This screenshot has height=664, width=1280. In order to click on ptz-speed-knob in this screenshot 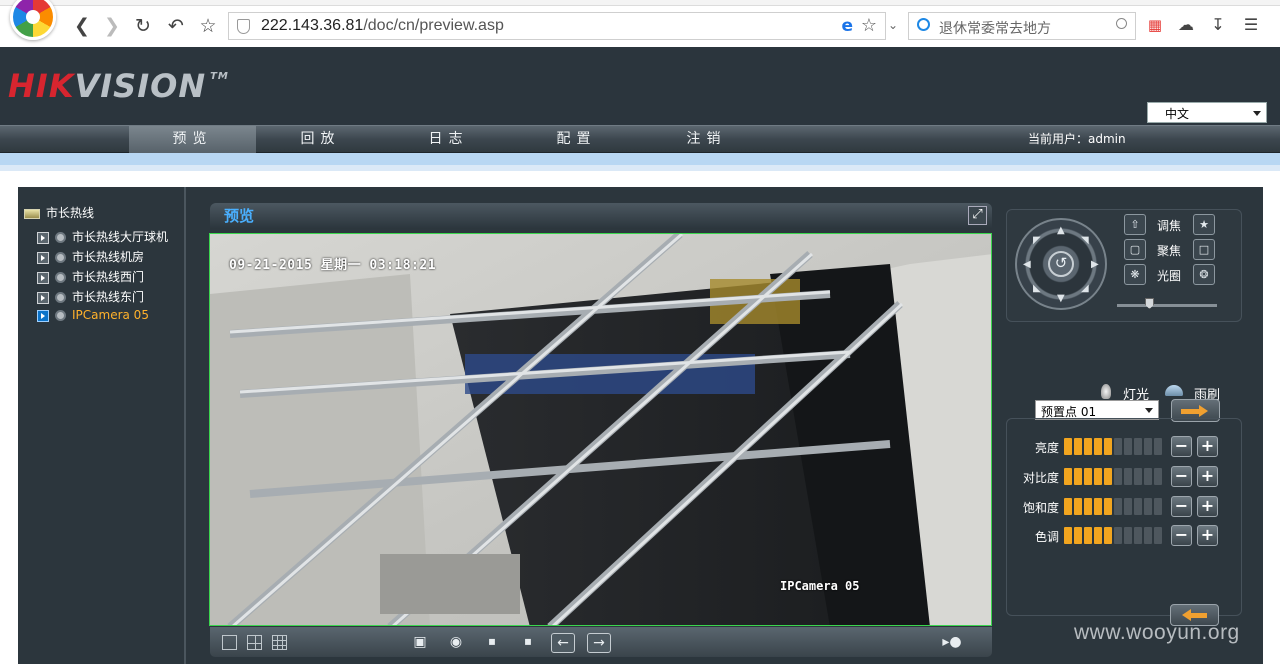, I will do `click(1149, 303)`.